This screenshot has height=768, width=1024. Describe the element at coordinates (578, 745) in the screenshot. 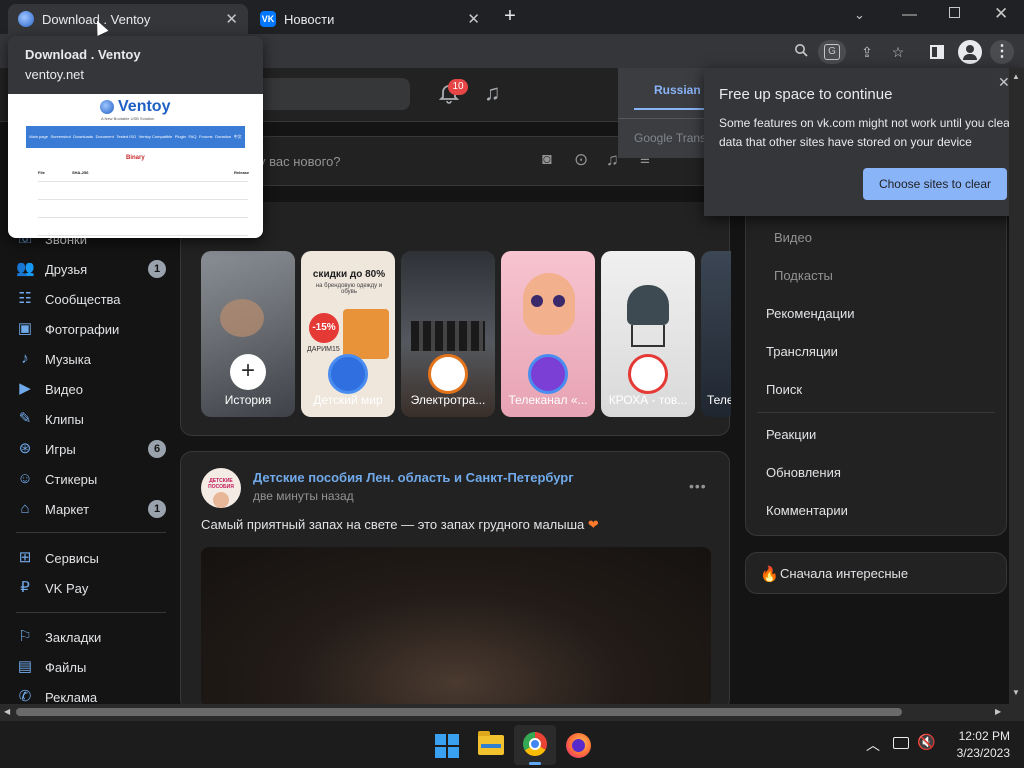

I see `firefox-icon` at that location.